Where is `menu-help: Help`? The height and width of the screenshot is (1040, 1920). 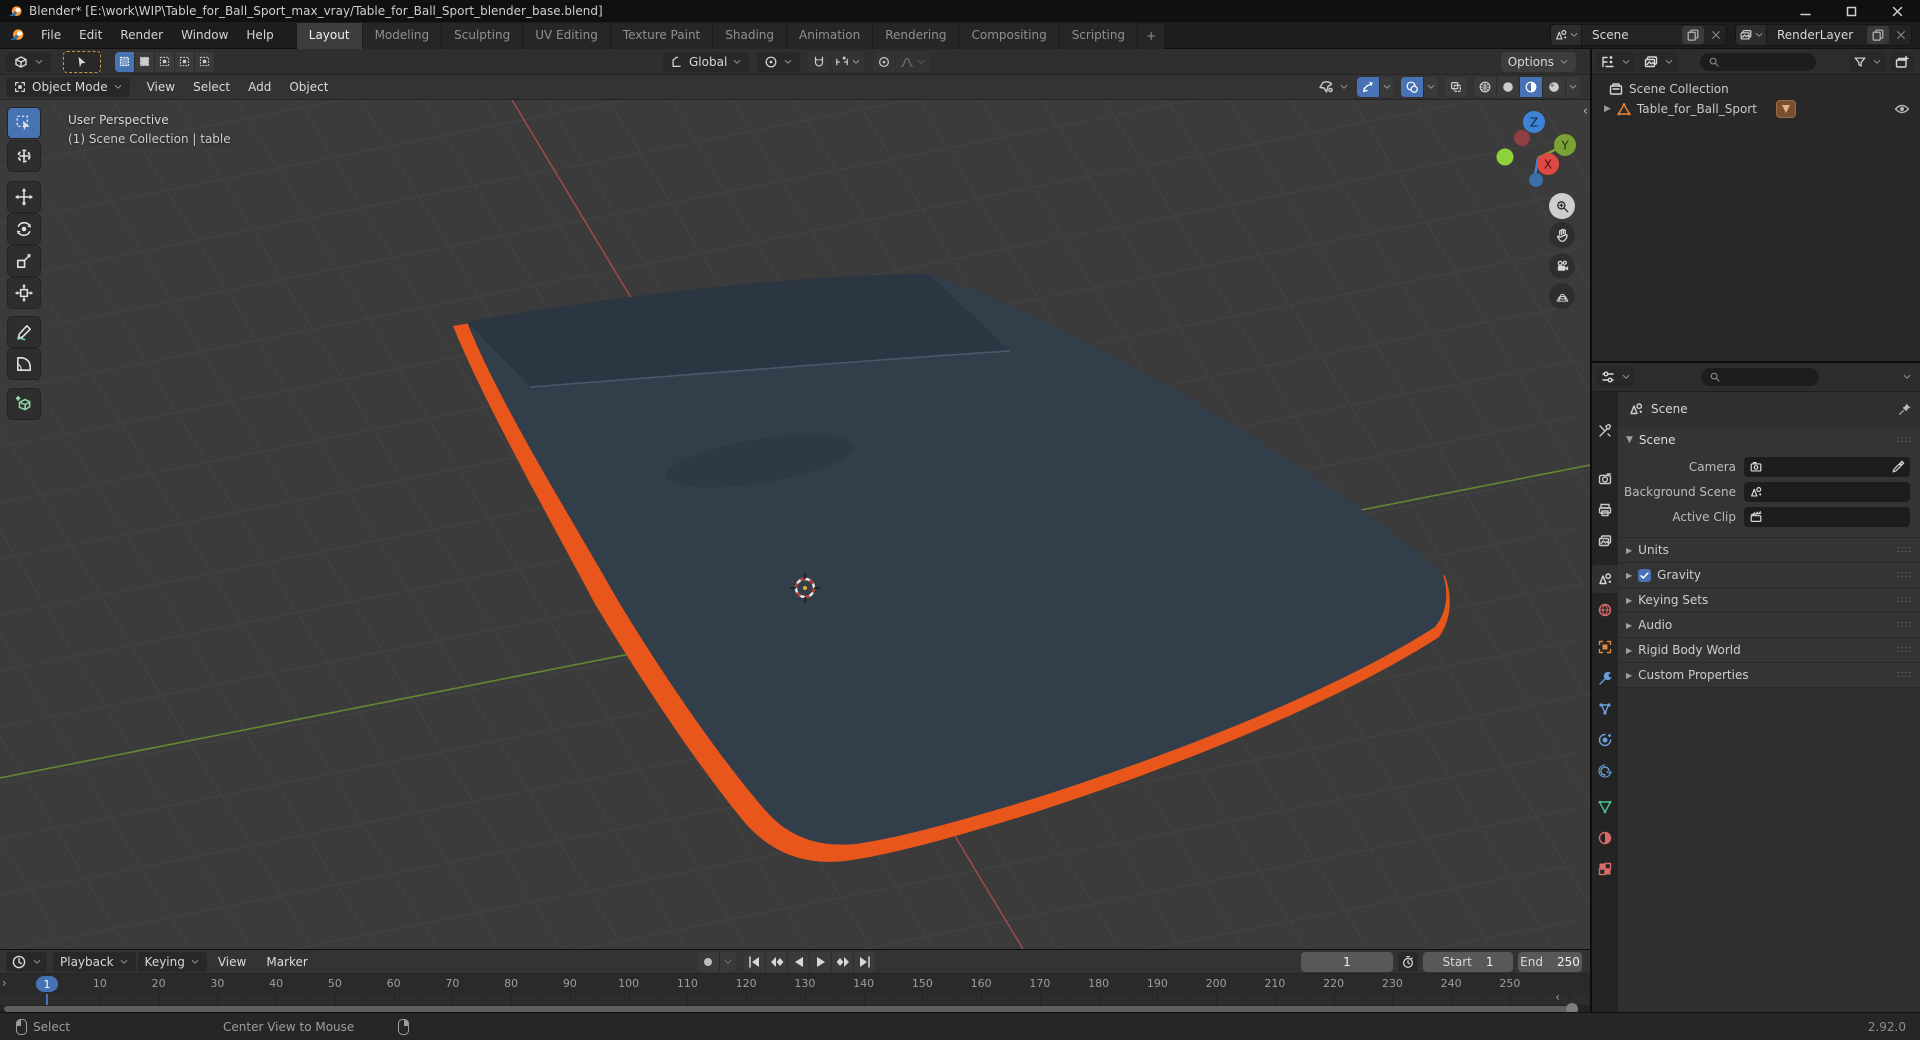
menu-help: Help is located at coordinates (259, 35).